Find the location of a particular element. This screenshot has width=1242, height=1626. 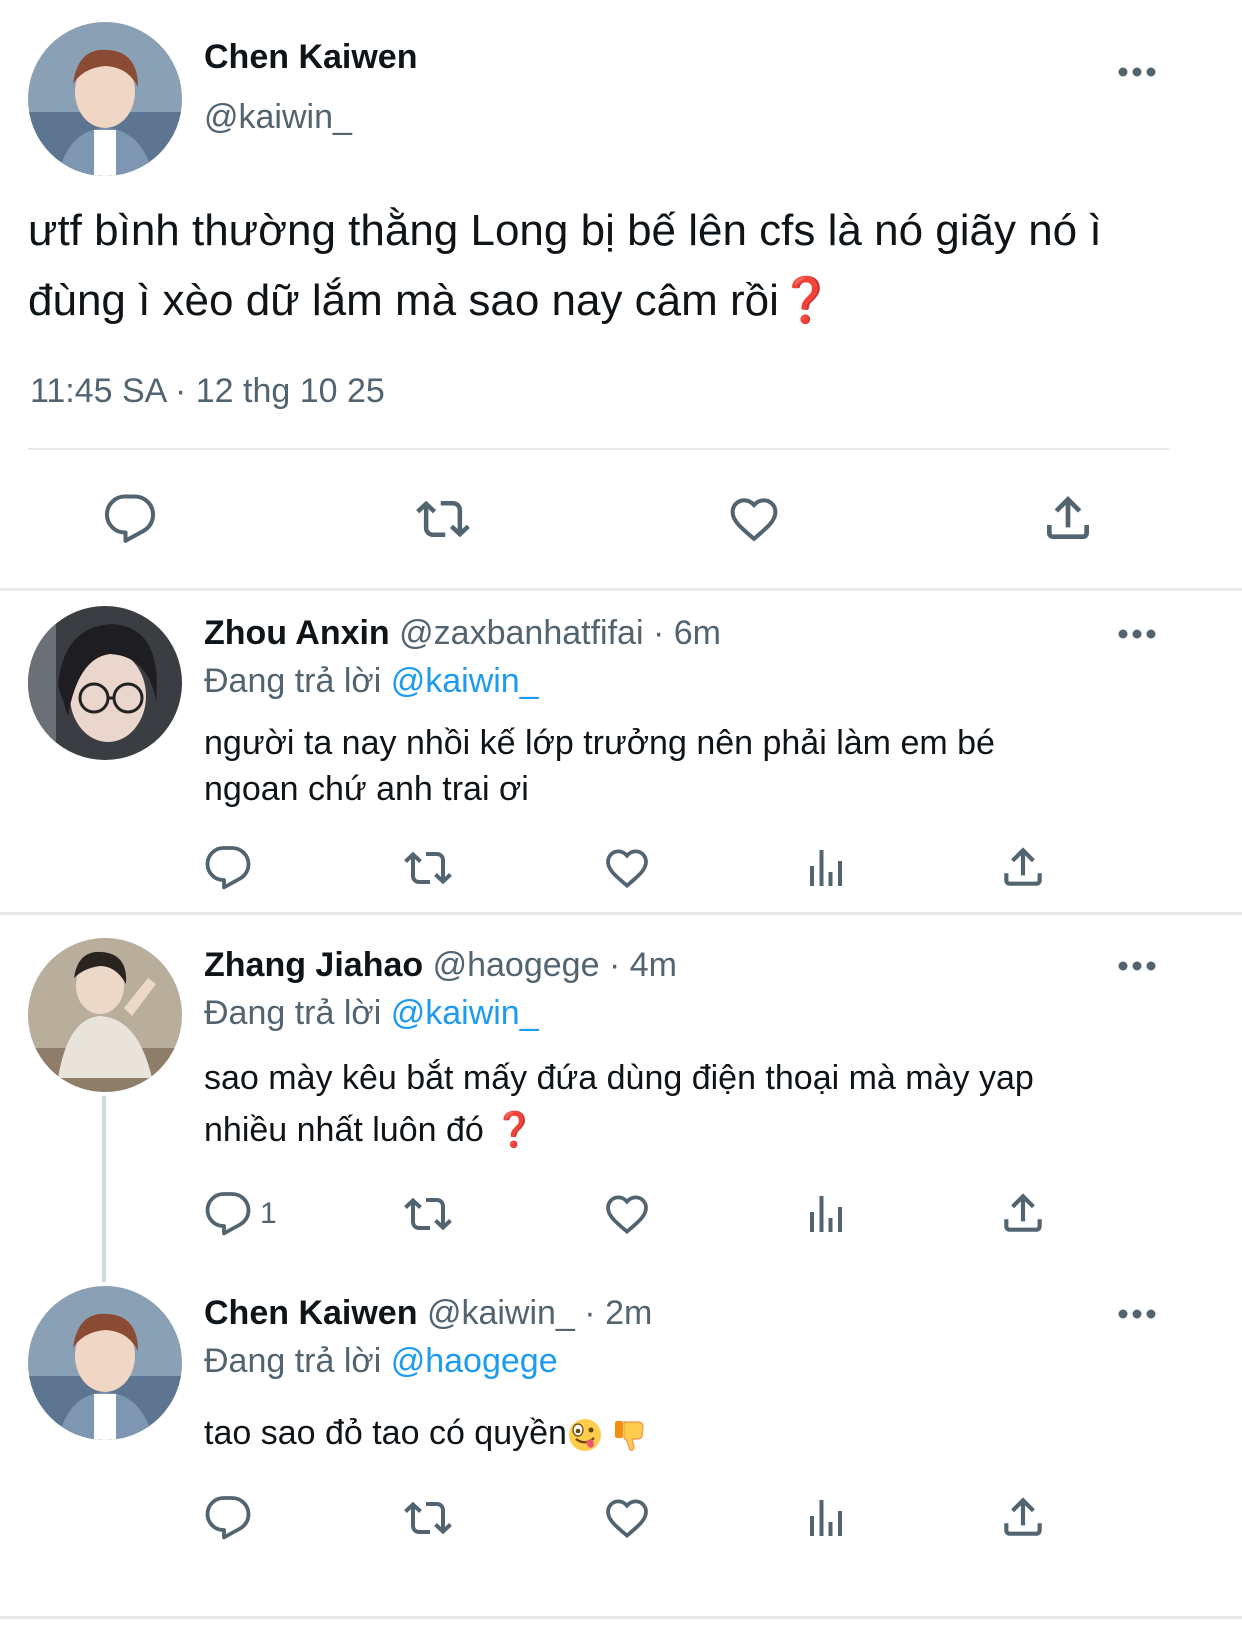

reply-3-views-button is located at coordinates (826, 1518).